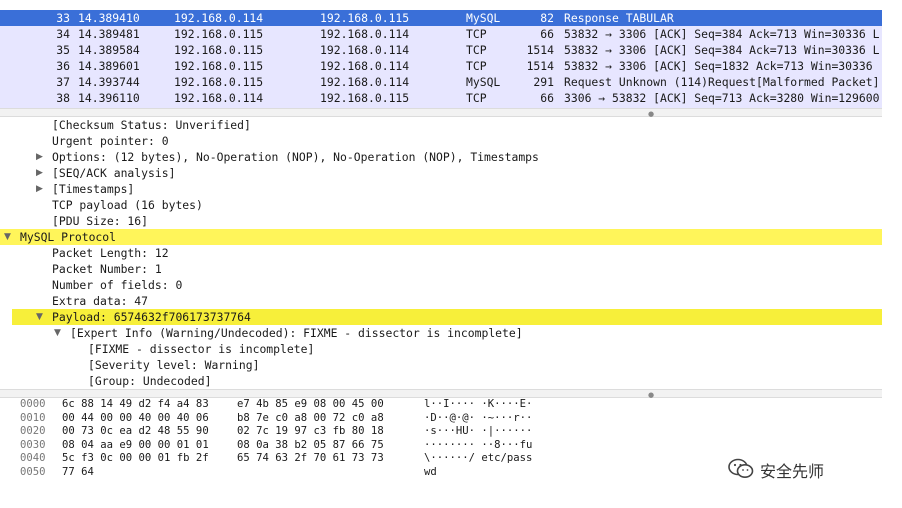 The width and height of the screenshot is (902, 508). I want to click on wechat-icon, so click(741, 470).